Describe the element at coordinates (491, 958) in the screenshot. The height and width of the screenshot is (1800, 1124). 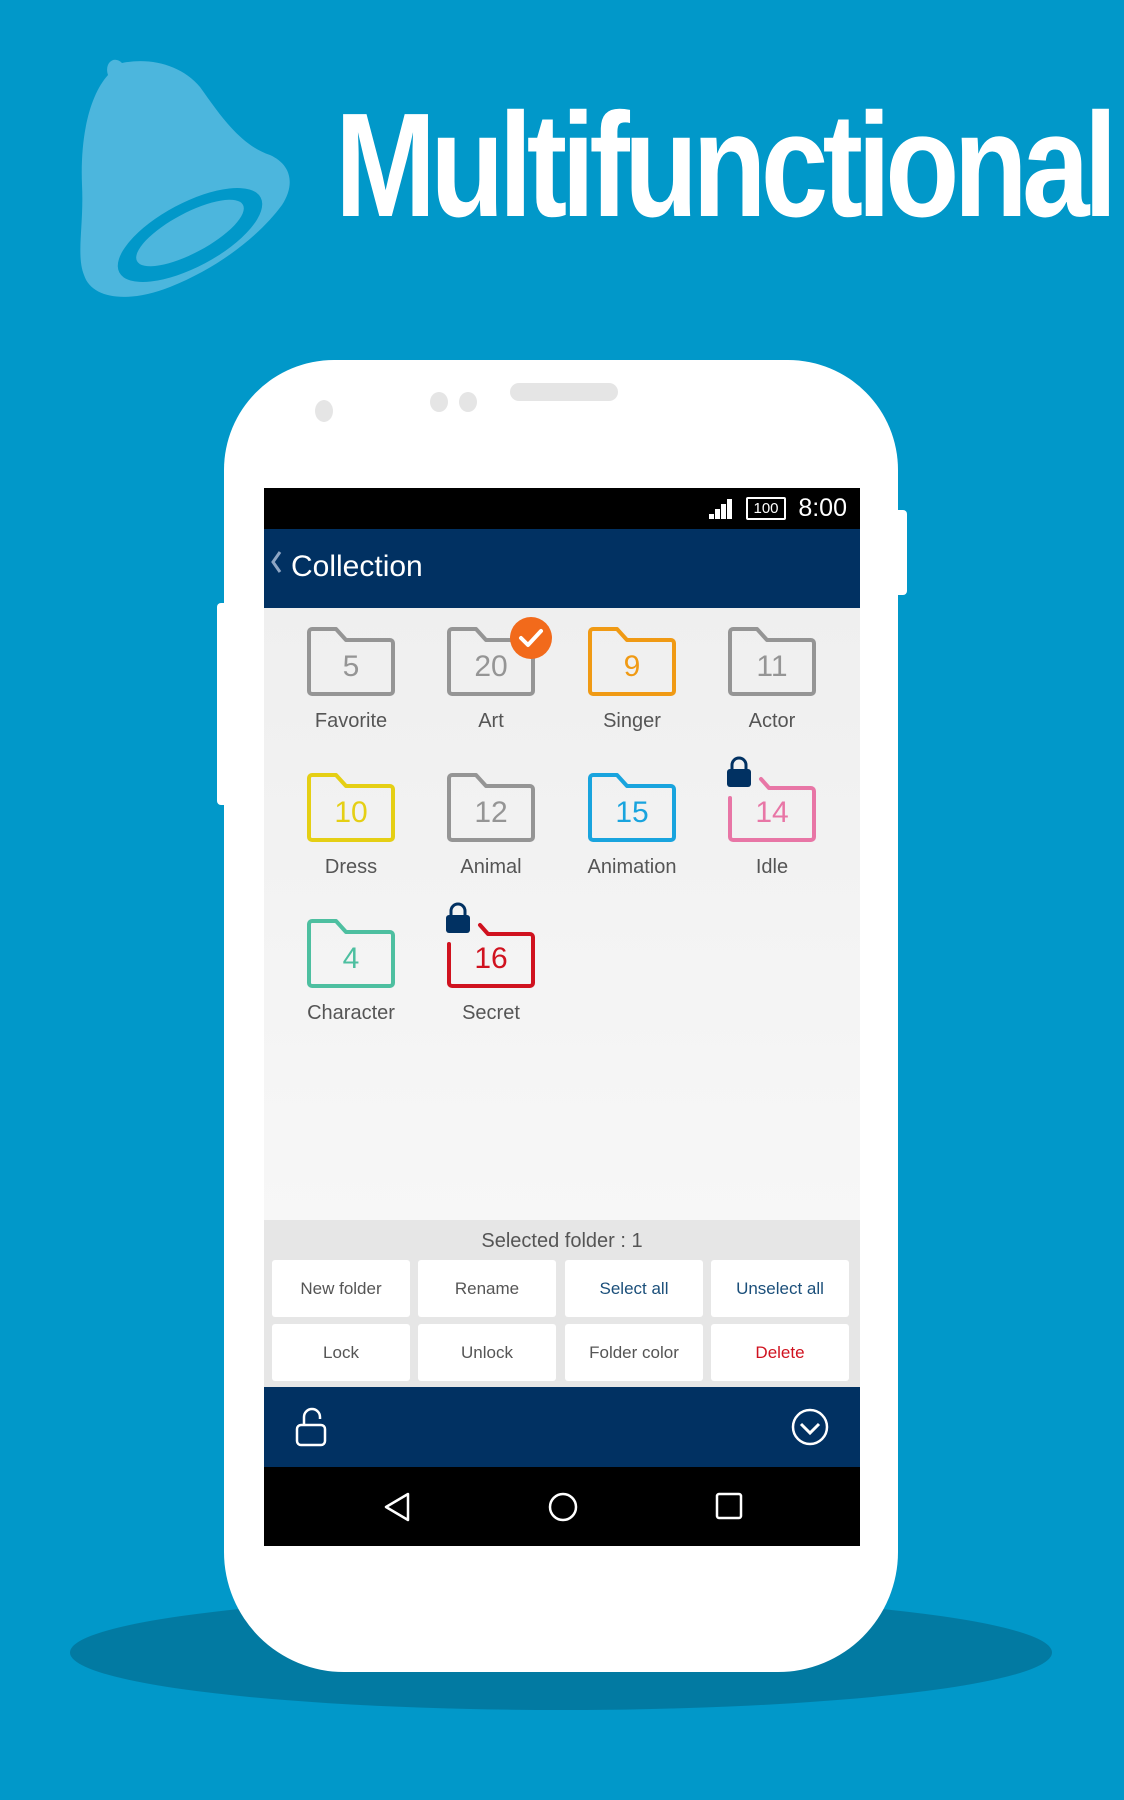
I see `folder-count: 16` at that location.